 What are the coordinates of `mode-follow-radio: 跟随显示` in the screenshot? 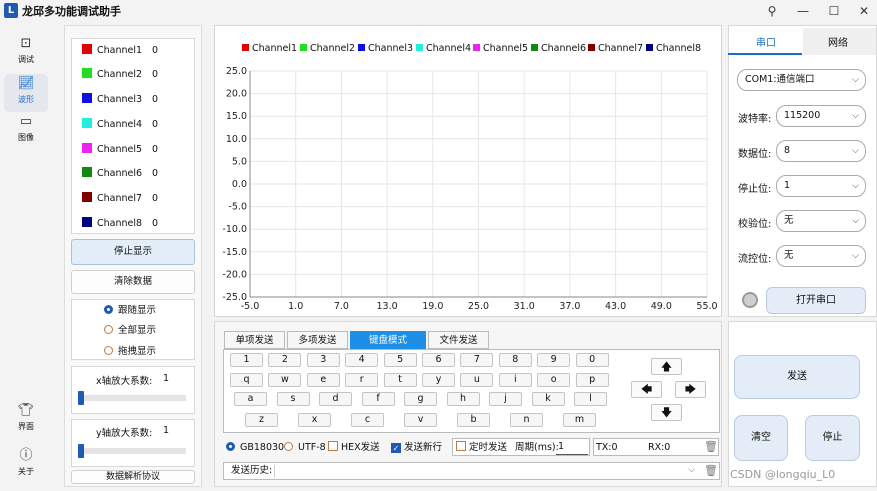 It's located at (130, 311).